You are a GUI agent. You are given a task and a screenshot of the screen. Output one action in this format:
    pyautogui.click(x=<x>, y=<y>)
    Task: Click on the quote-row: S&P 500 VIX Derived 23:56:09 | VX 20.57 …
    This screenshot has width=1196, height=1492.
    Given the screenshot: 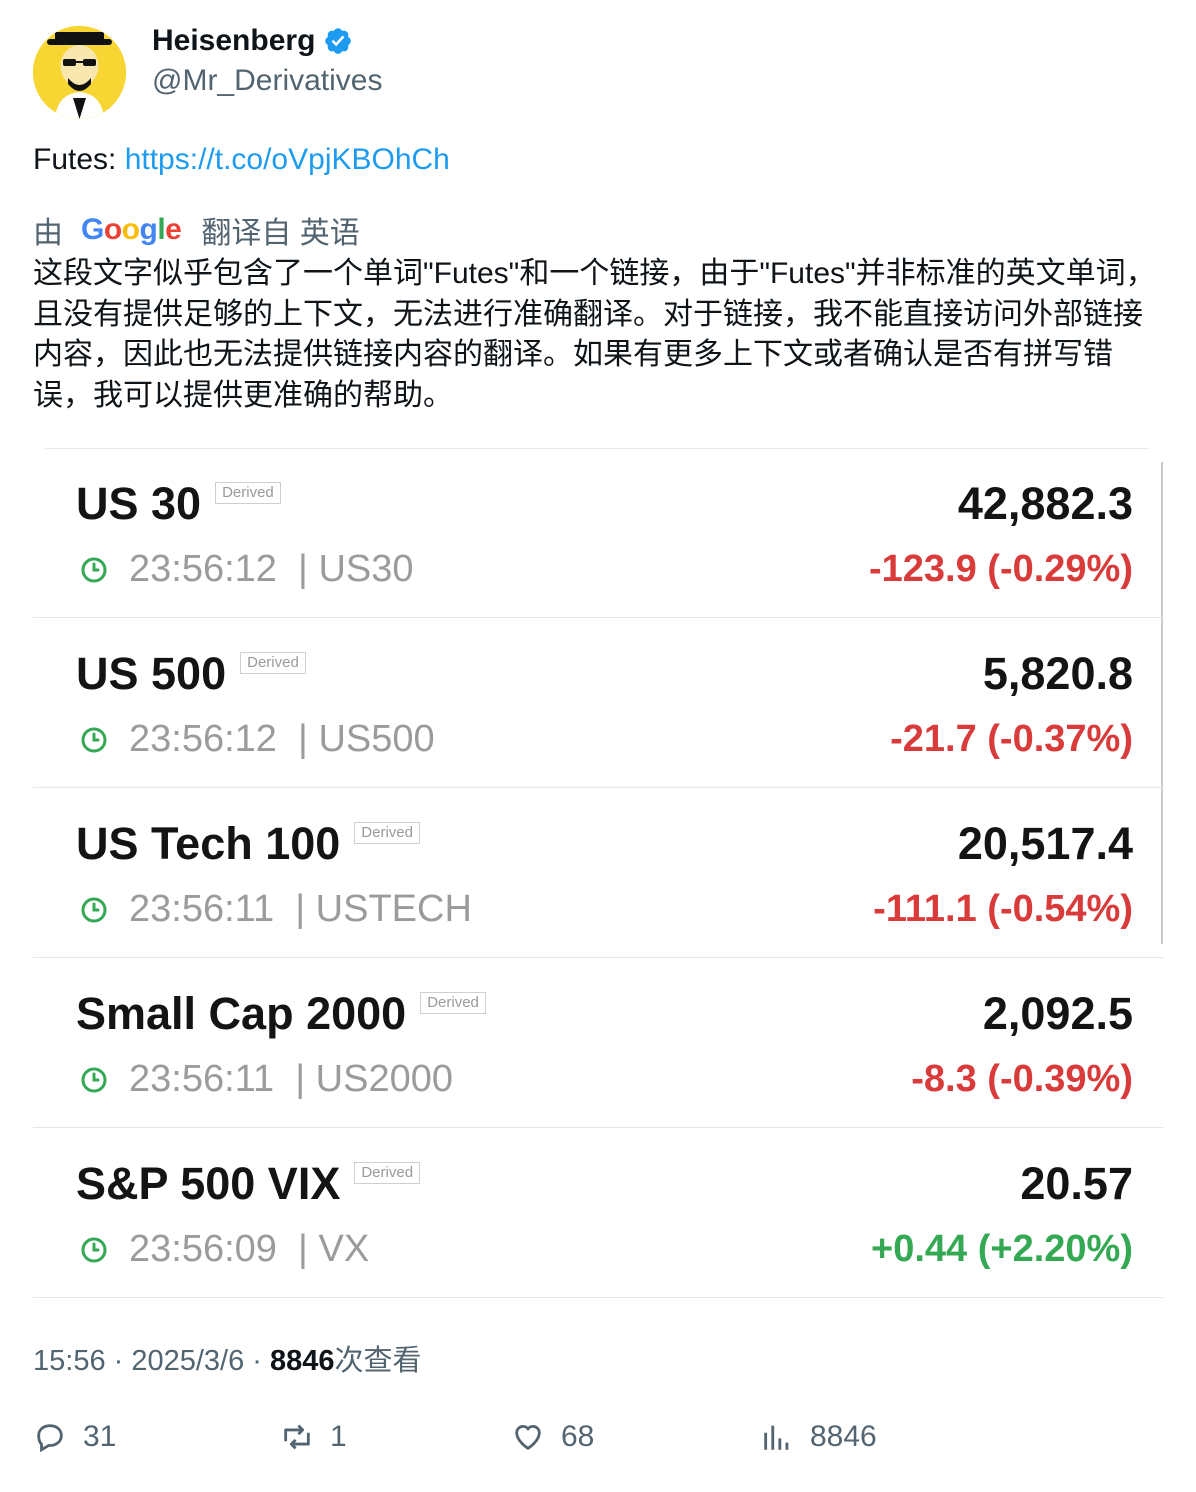 What is the action you would take?
    pyautogui.click(x=598, y=1213)
    